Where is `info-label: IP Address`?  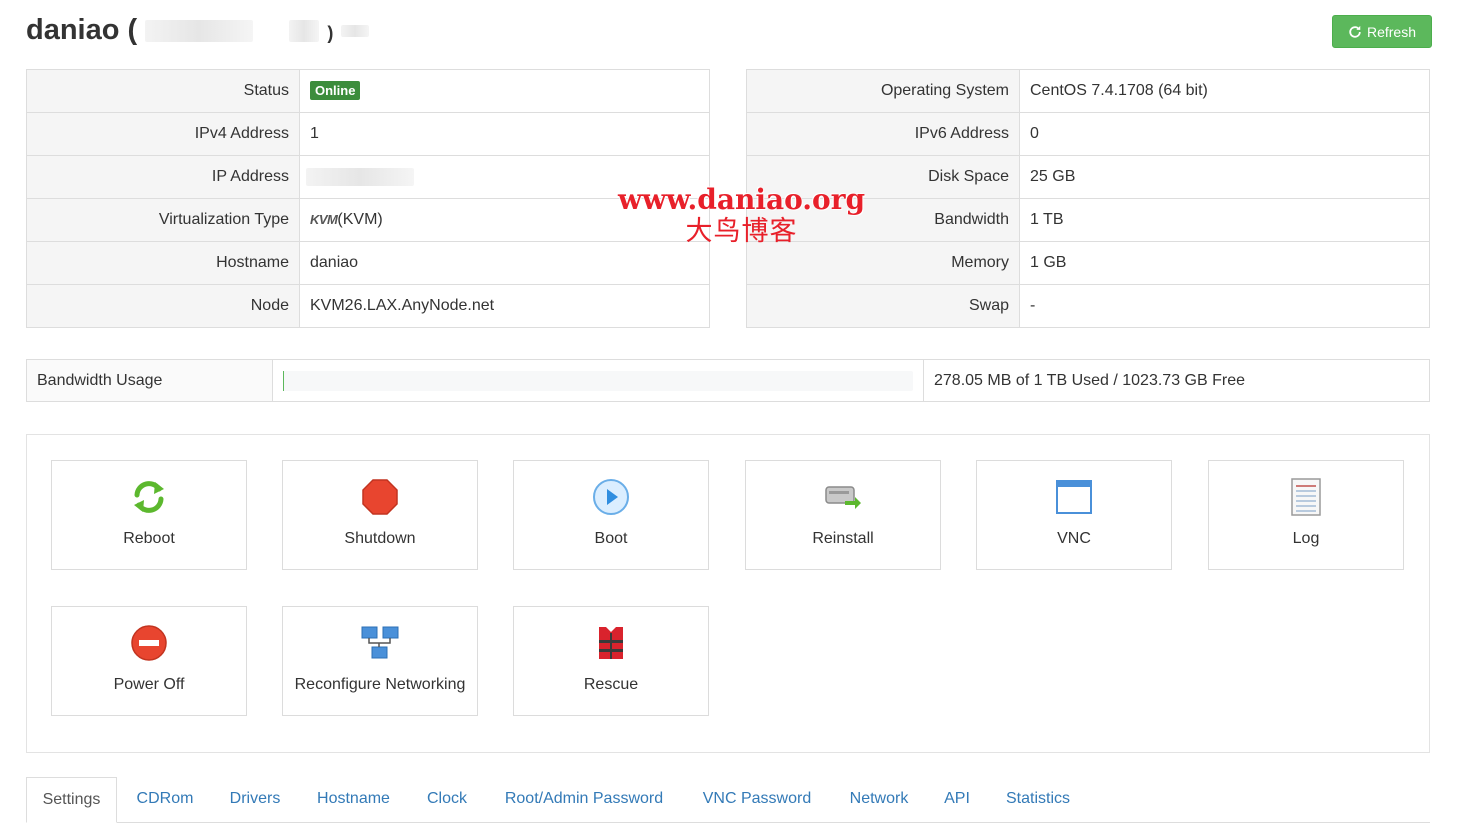
info-label: IP Address is located at coordinates (163, 177).